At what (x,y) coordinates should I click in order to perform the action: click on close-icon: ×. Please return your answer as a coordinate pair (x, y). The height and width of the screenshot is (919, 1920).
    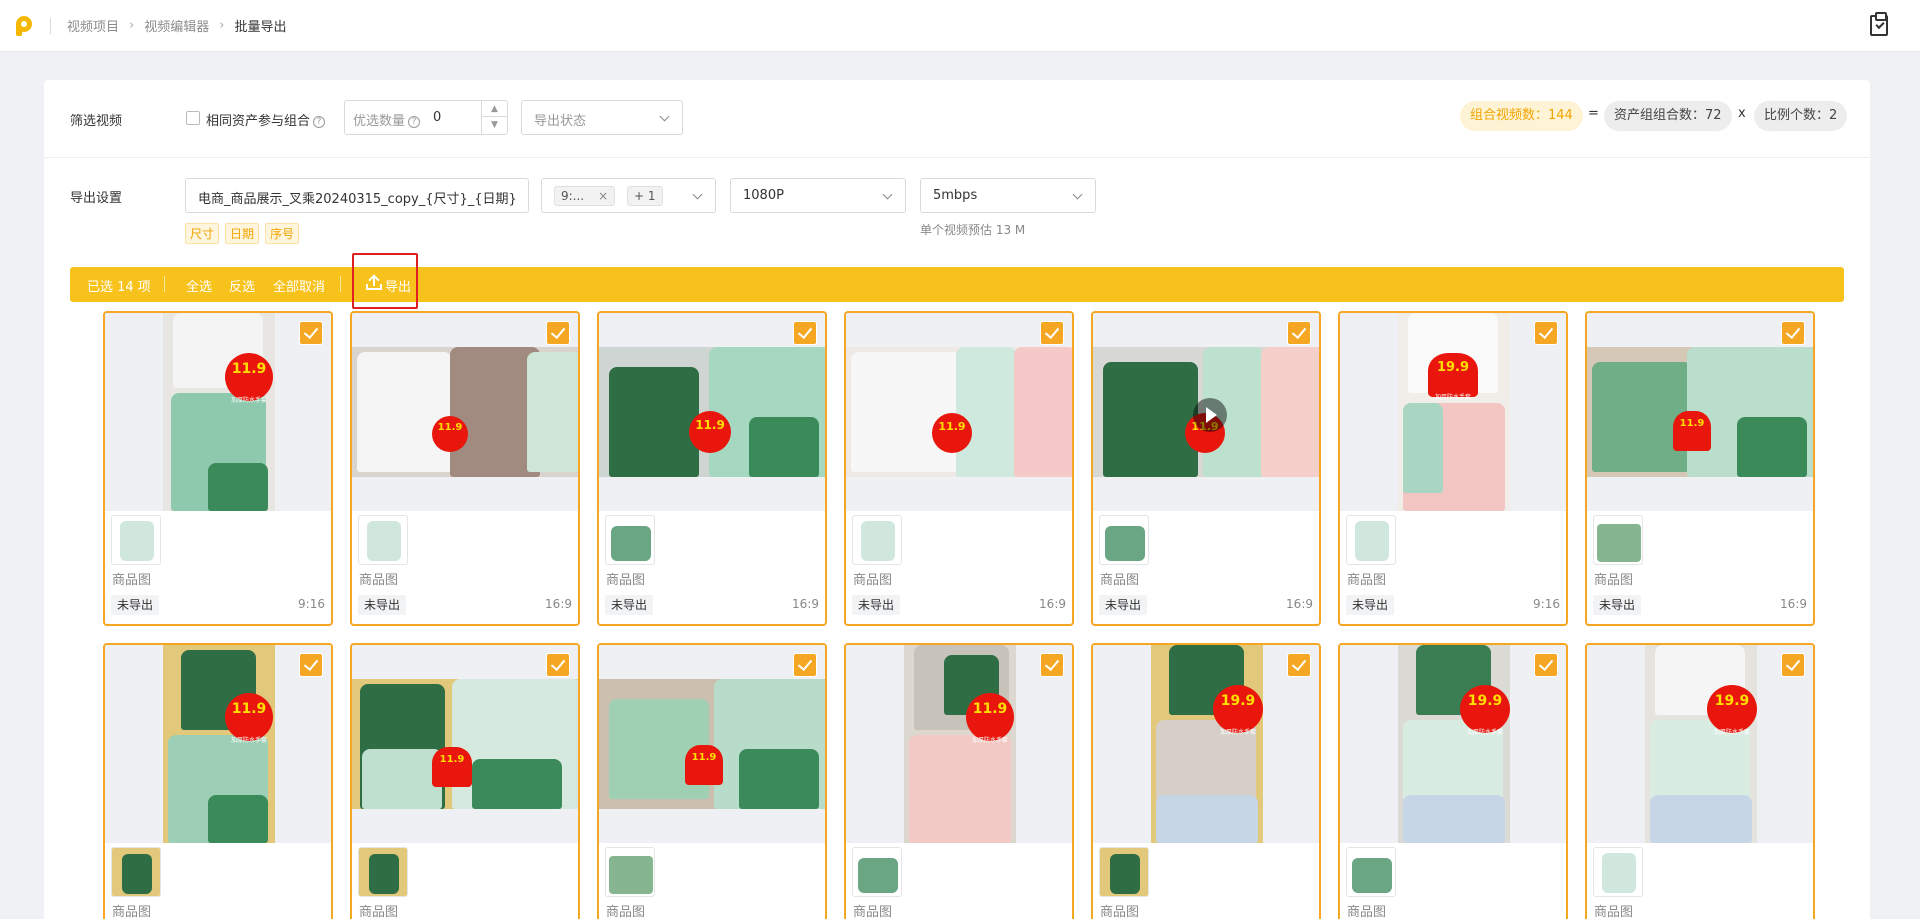
    Looking at the image, I should click on (603, 196).